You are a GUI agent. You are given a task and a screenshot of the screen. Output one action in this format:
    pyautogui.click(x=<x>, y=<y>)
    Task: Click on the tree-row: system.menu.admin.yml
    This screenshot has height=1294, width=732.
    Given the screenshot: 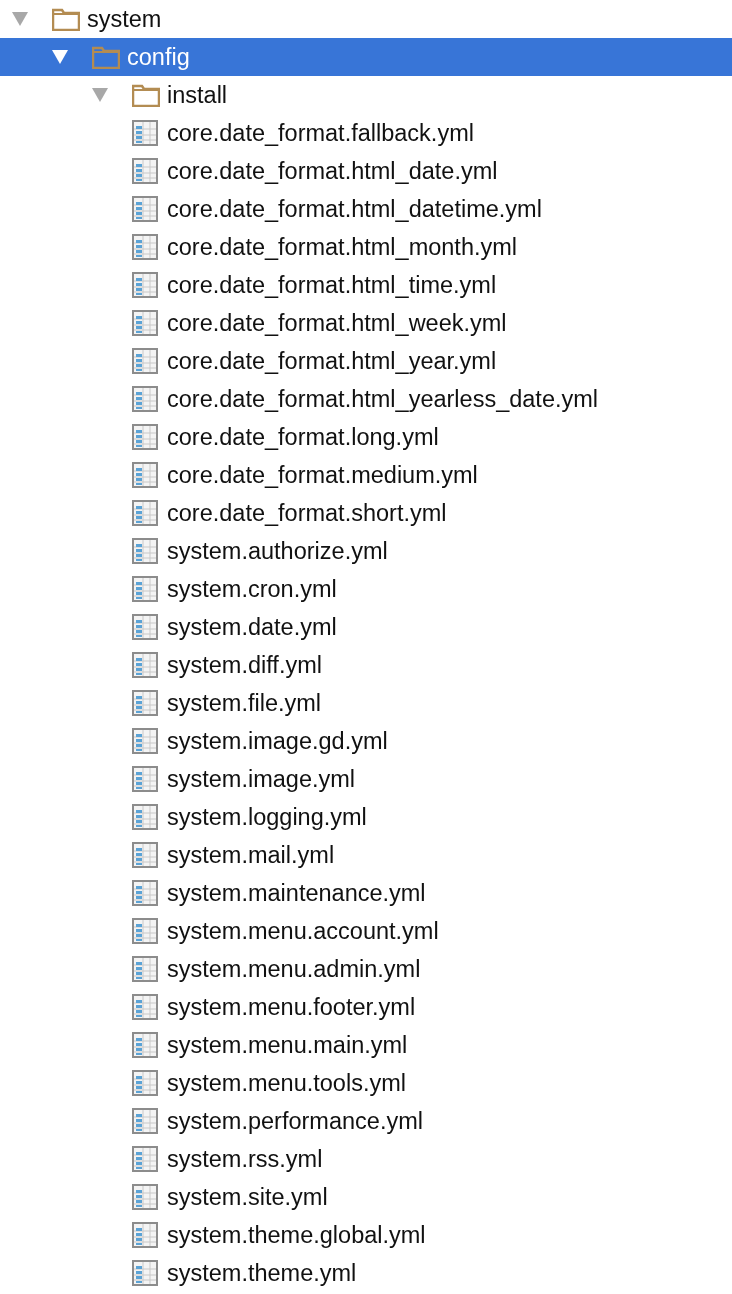 What is the action you would take?
    pyautogui.click(x=366, y=969)
    